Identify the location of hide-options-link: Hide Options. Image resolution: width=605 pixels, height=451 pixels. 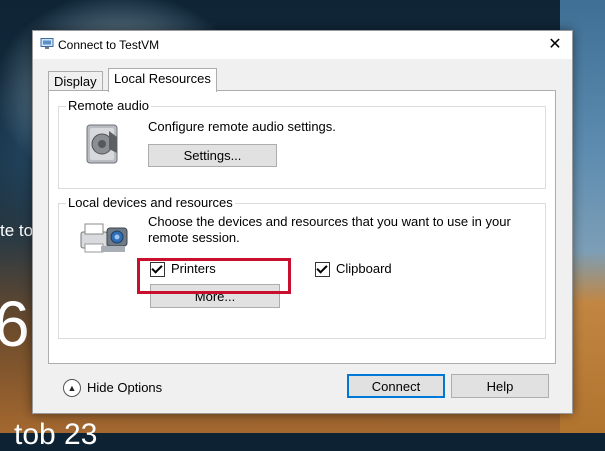
(124, 387).